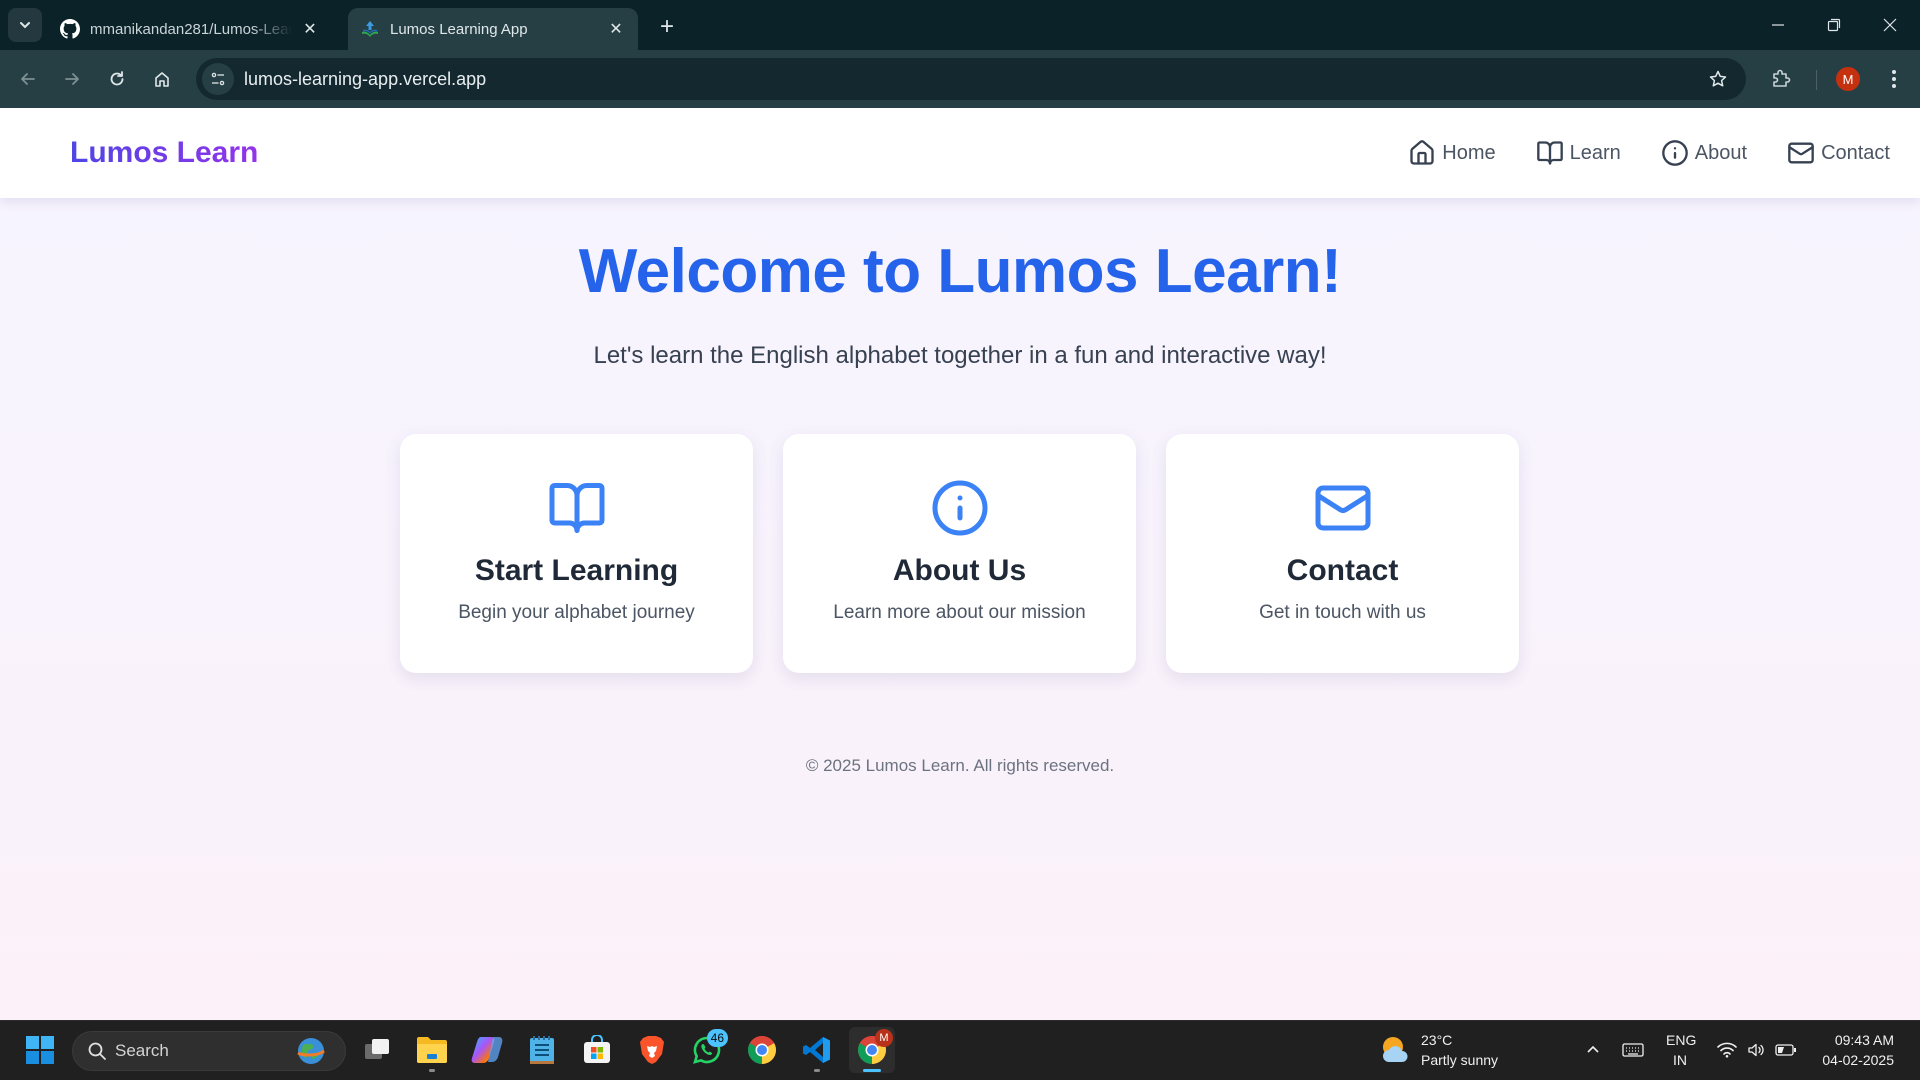  I want to click on nav-label: About, so click(1721, 152).